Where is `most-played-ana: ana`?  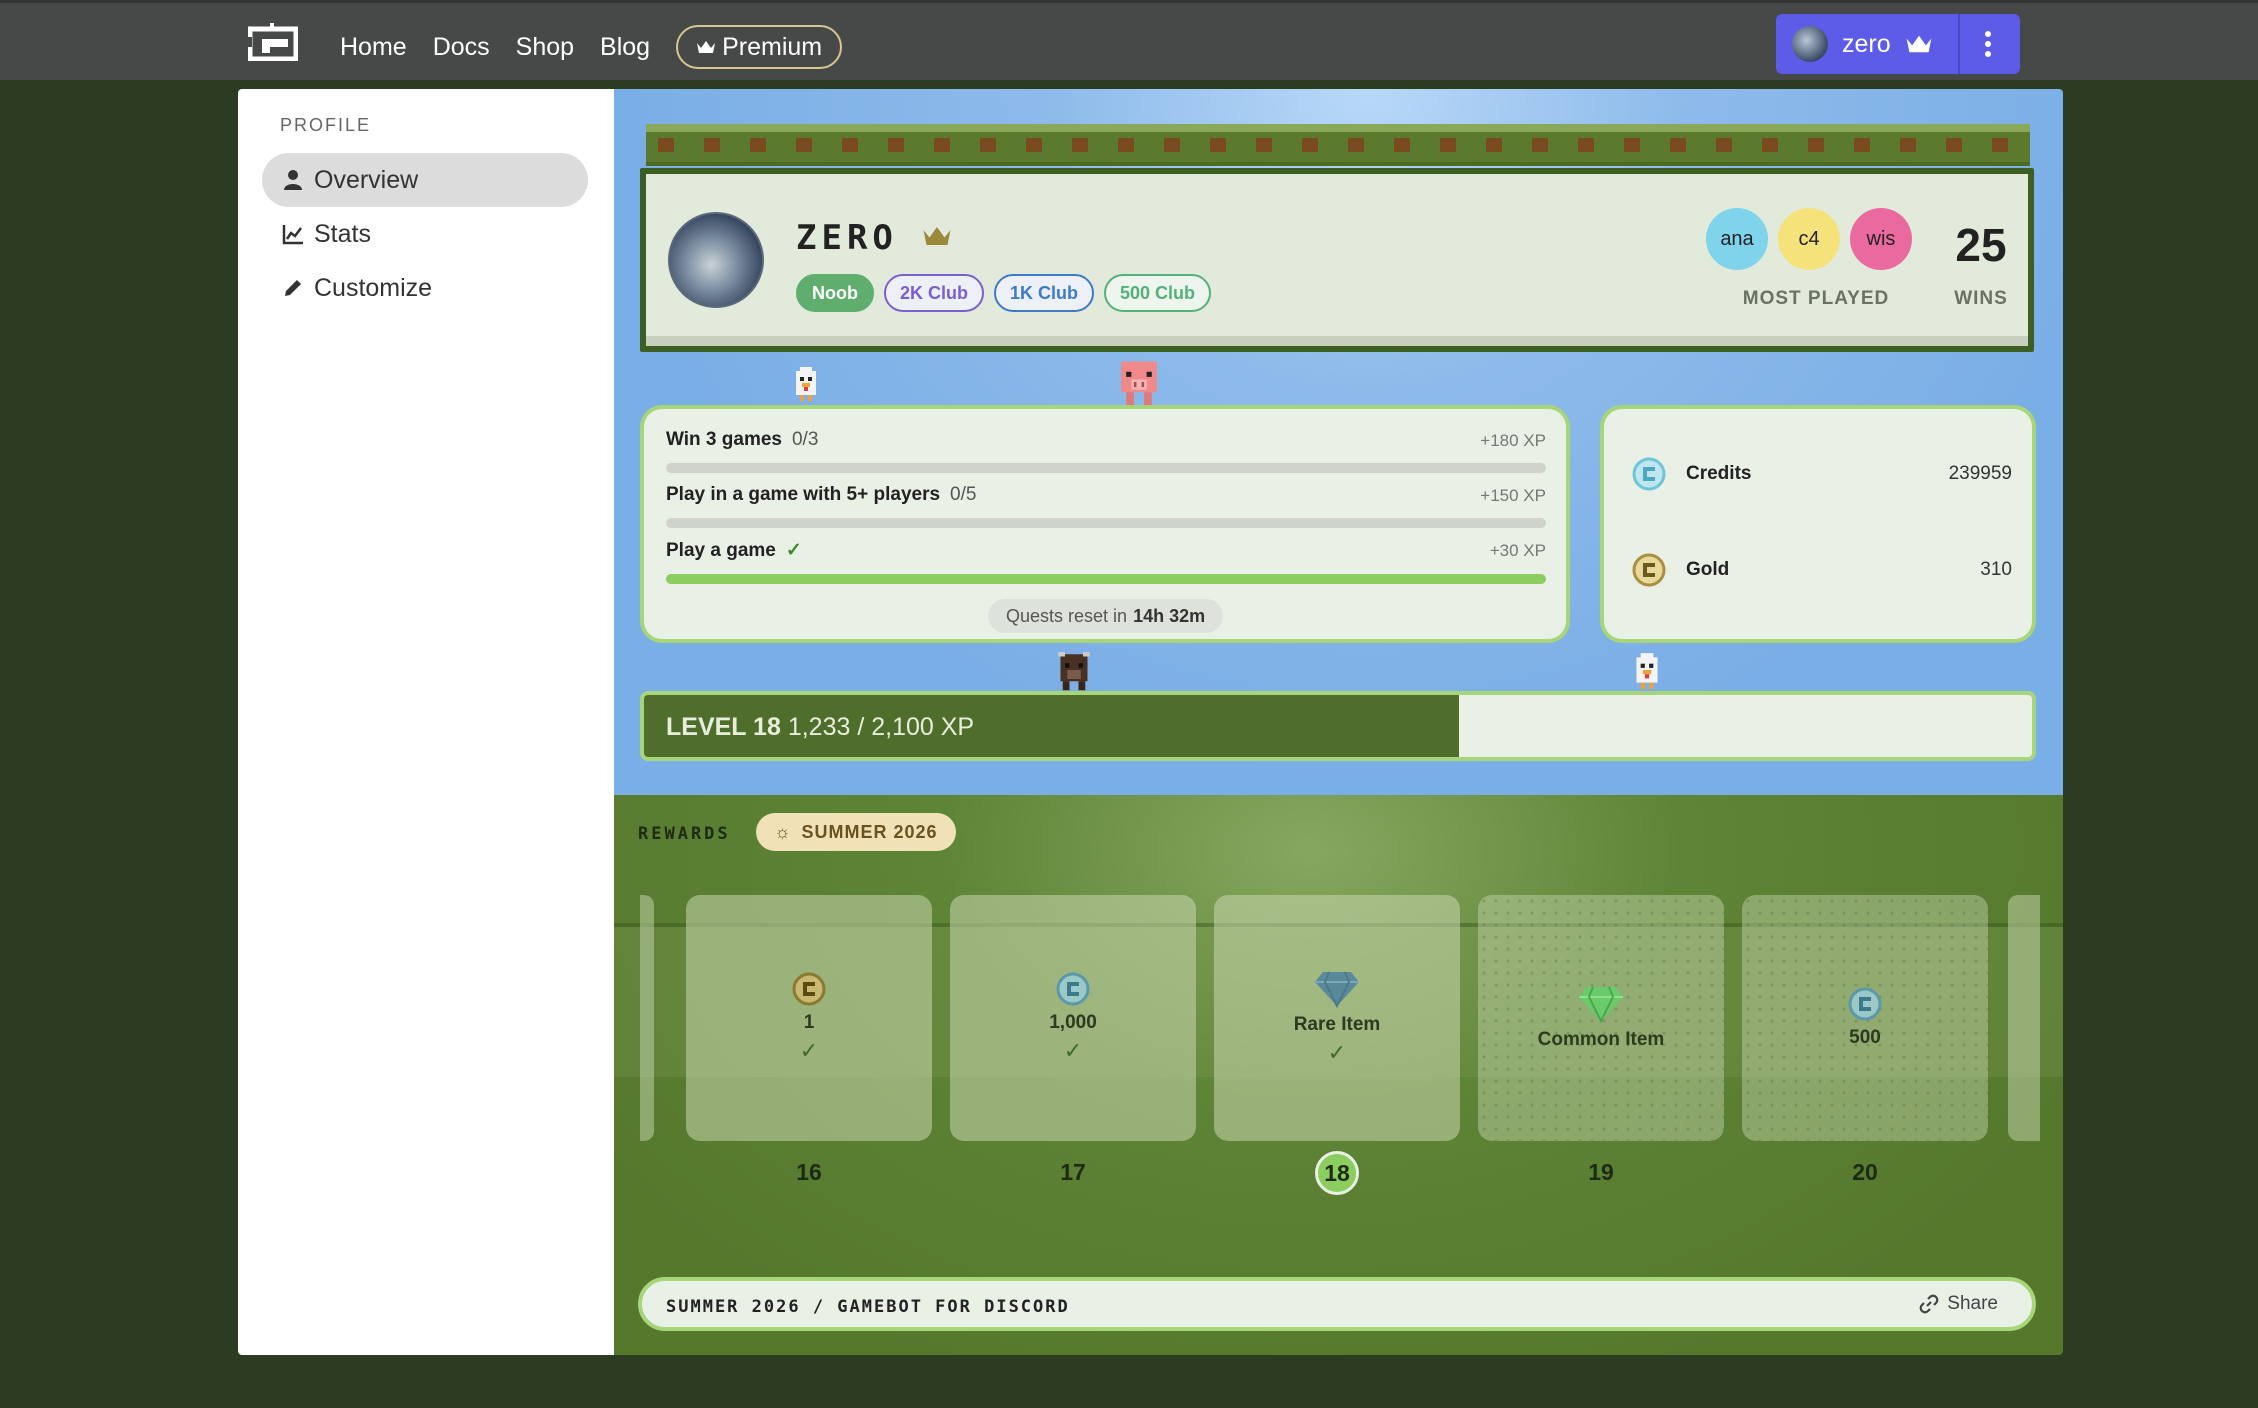
most-played-ana: ana is located at coordinates (1737, 239).